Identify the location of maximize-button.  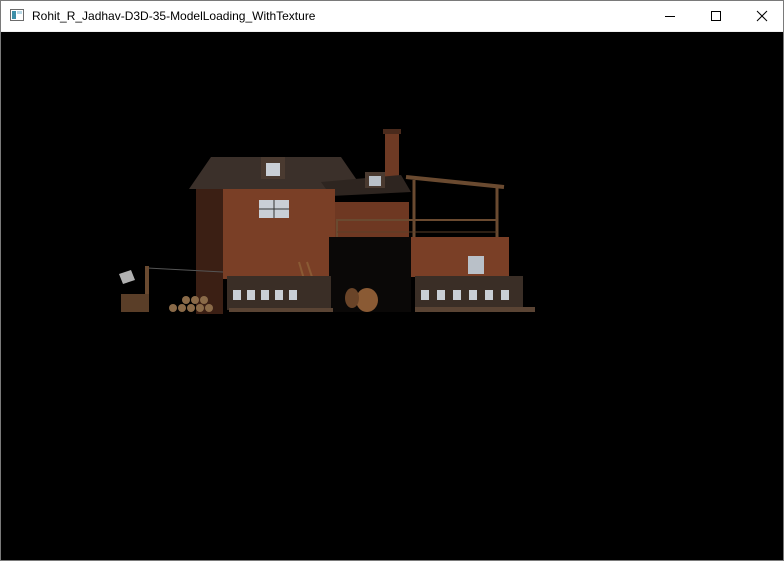
(716, 16).